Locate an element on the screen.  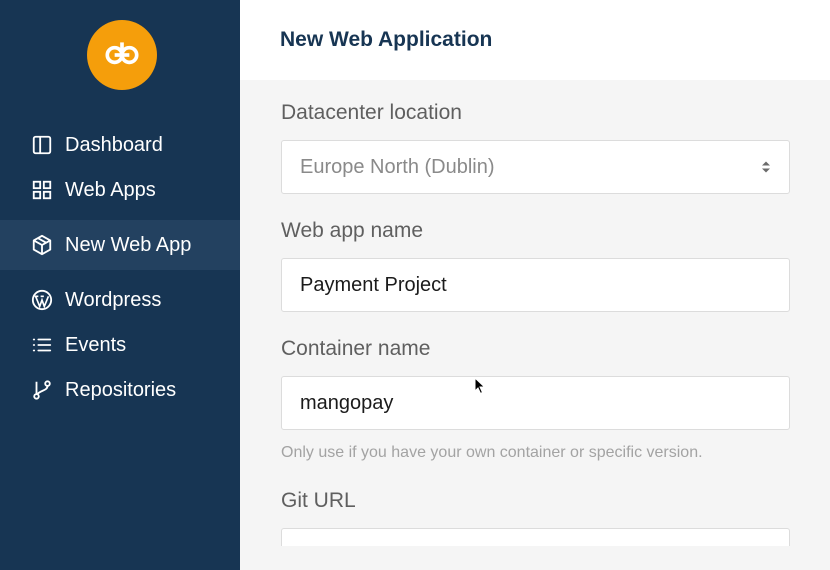
datacenter-label: Datacenter location is located at coordinates (371, 112).